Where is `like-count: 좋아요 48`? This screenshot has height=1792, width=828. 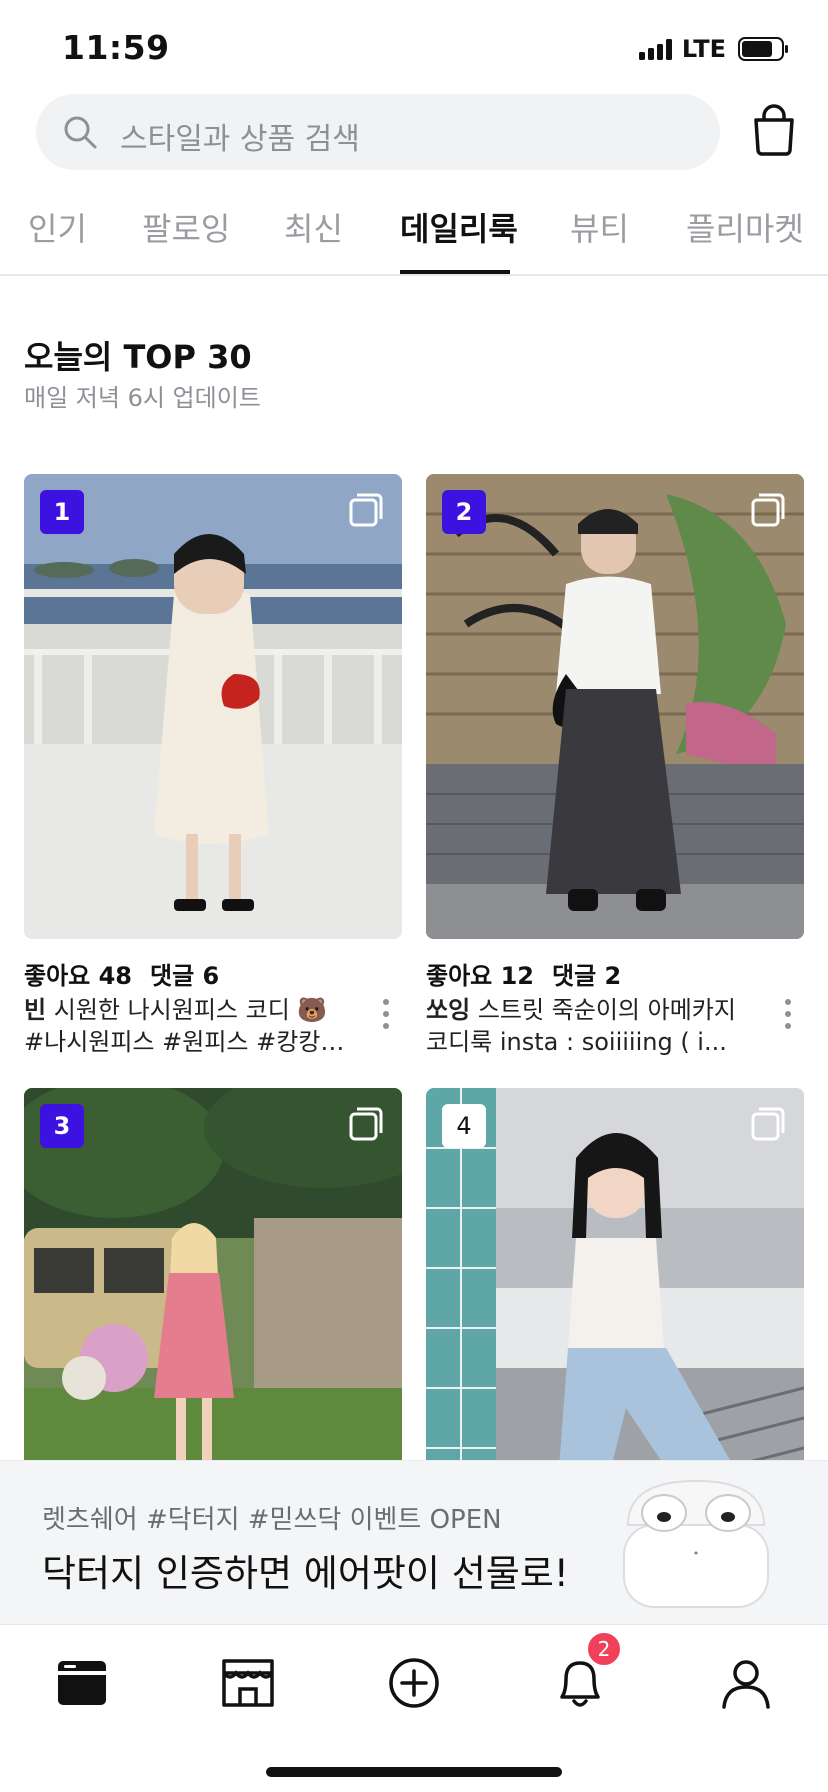 like-count: 좋아요 48 is located at coordinates (78, 976).